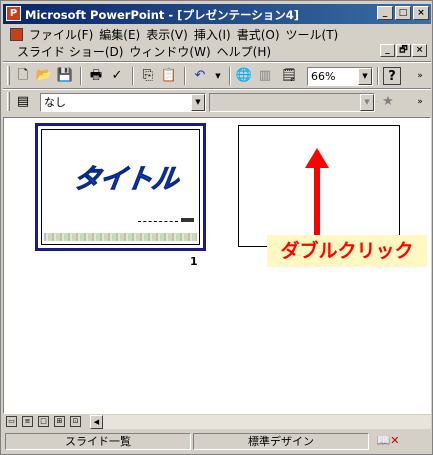 This screenshot has height=455, width=433. What do you see at coordinates (59, 421) in the screenshot?
I see `slide-sorter-view-icon: ⊞` at bounding box center [59, 421].